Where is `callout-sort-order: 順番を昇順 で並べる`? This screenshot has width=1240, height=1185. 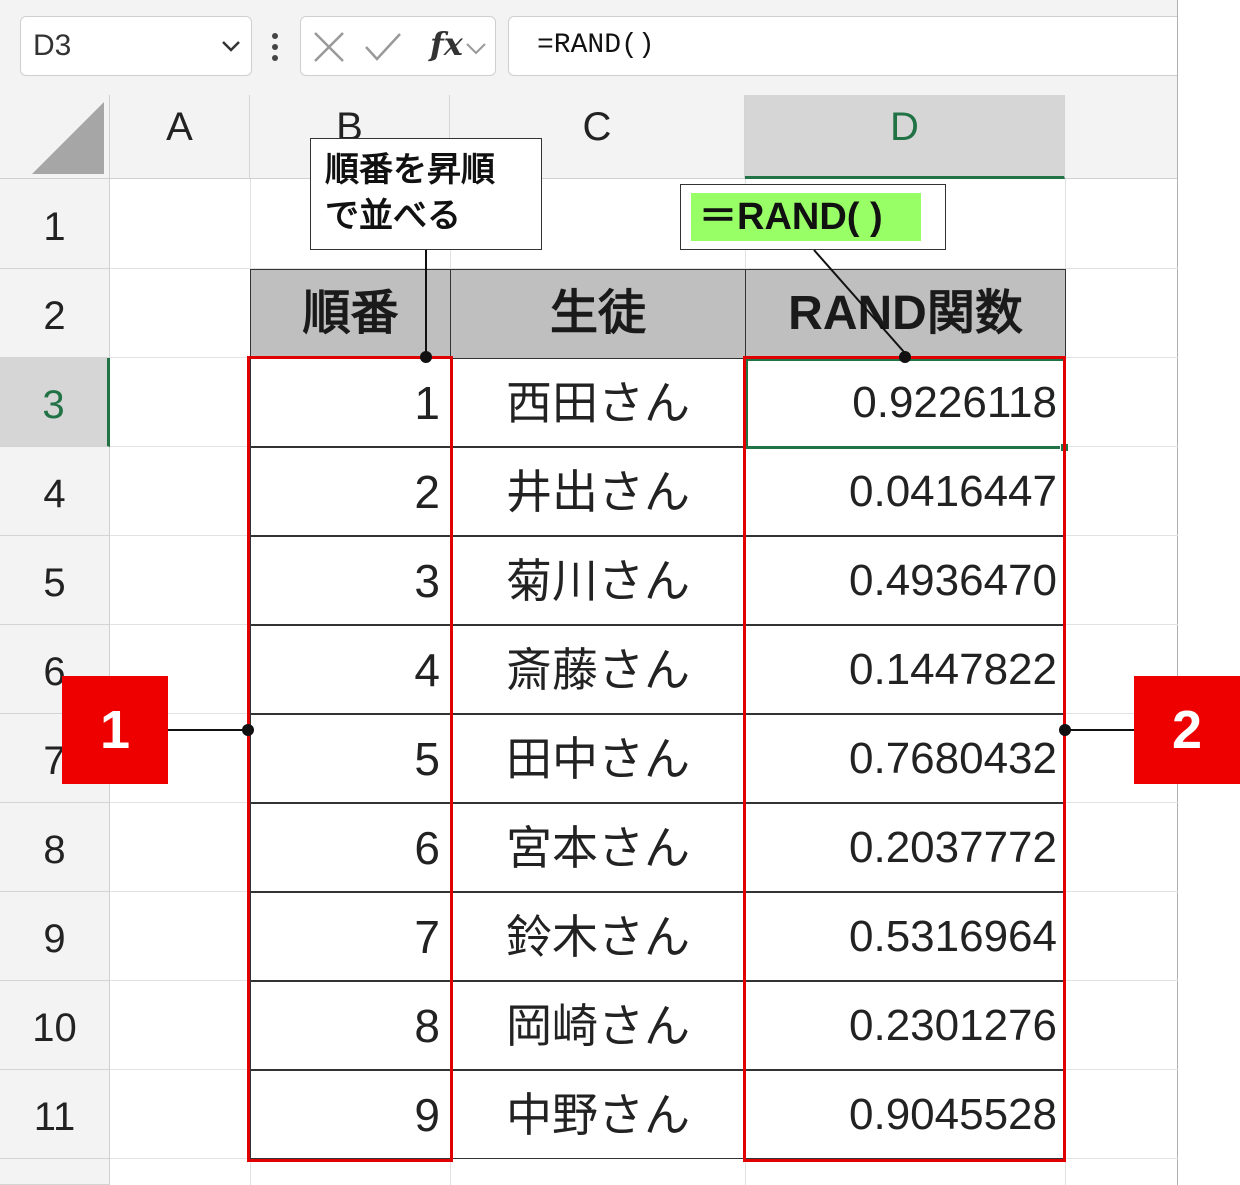
callout-sort-order: 順番を昇順 で並べる is located at coordinates (426, 194).